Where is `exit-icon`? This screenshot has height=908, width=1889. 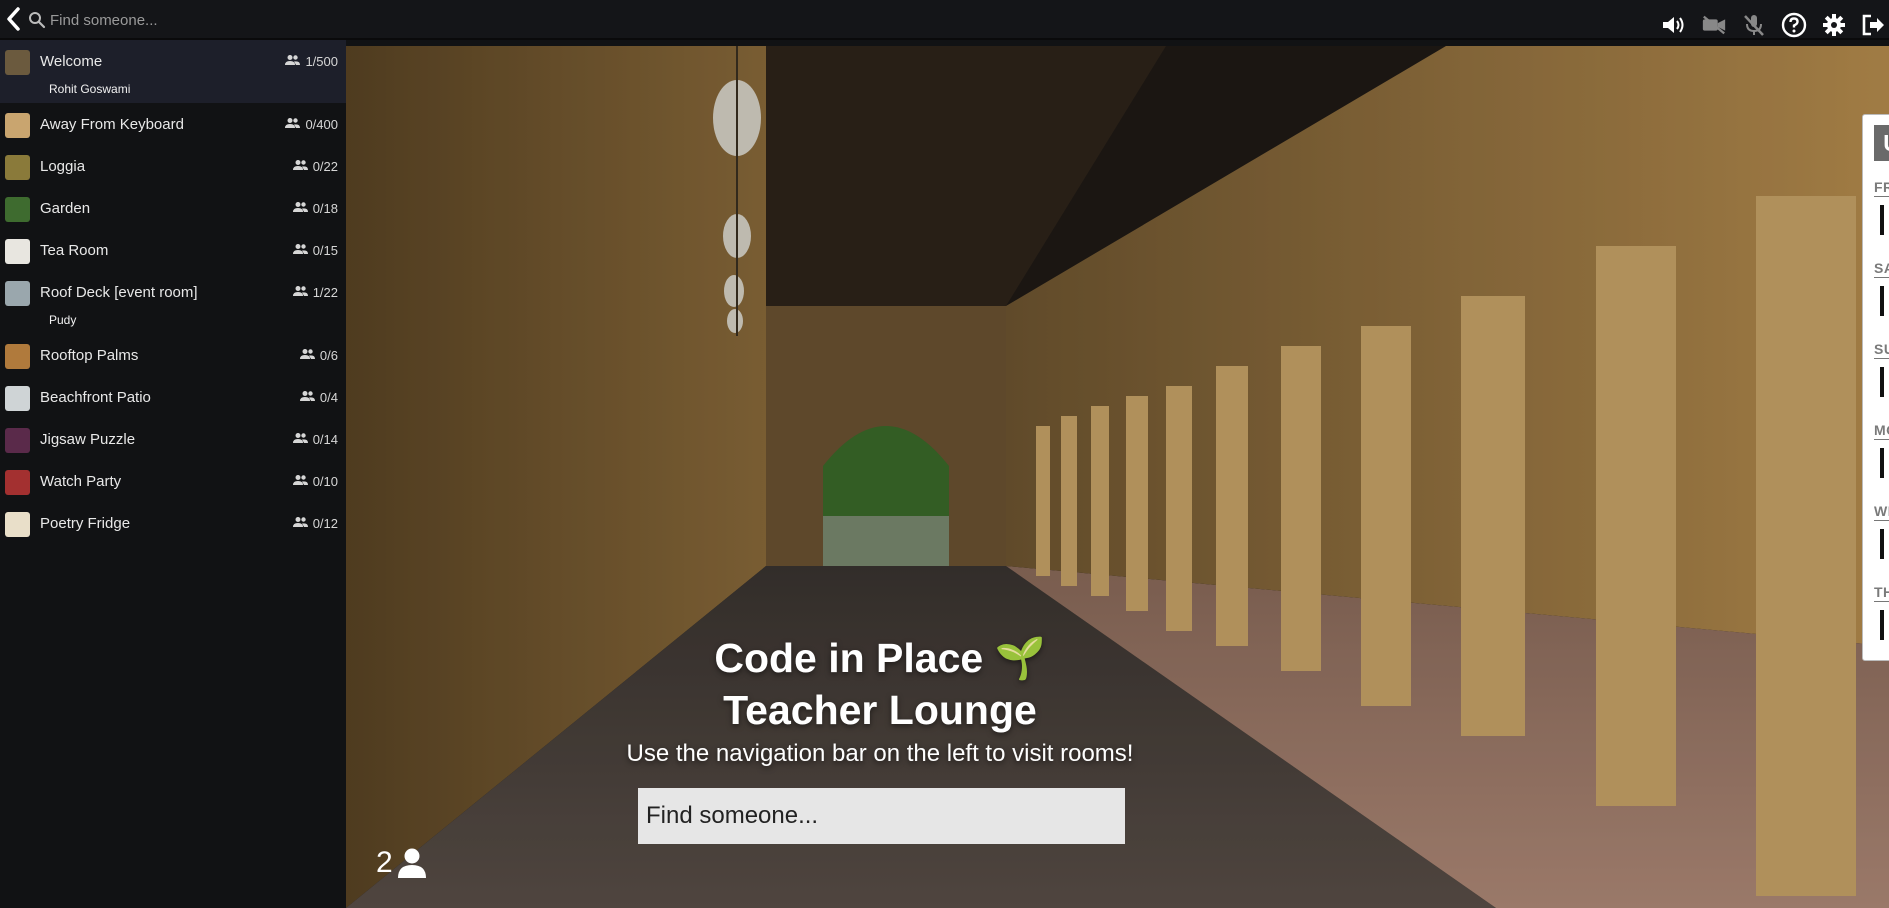
exit-icon is located at coordinates (1874, 25).